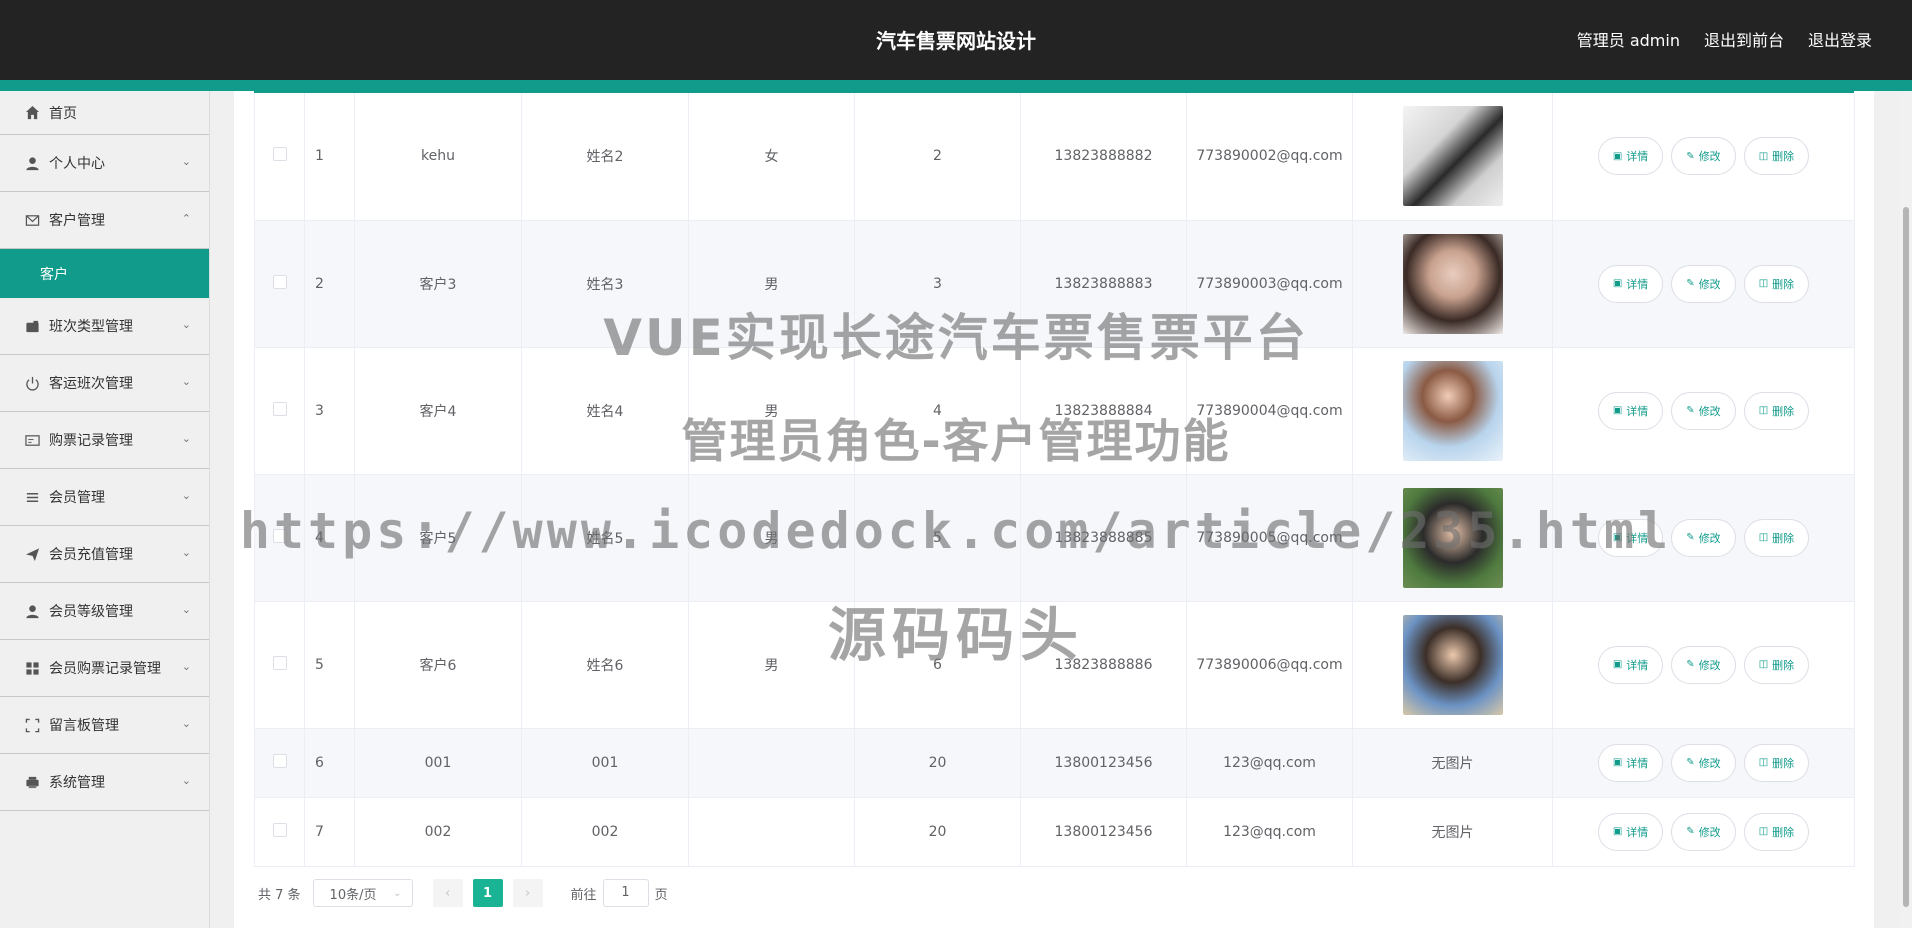 This screenshot has height=928, width=1912. What do you see at coordinates (104, 383) in the screenshot?
I see `sidebar-item-bus-schedules: 客运班次管理 ⌄` at bounding box center [104, 383].